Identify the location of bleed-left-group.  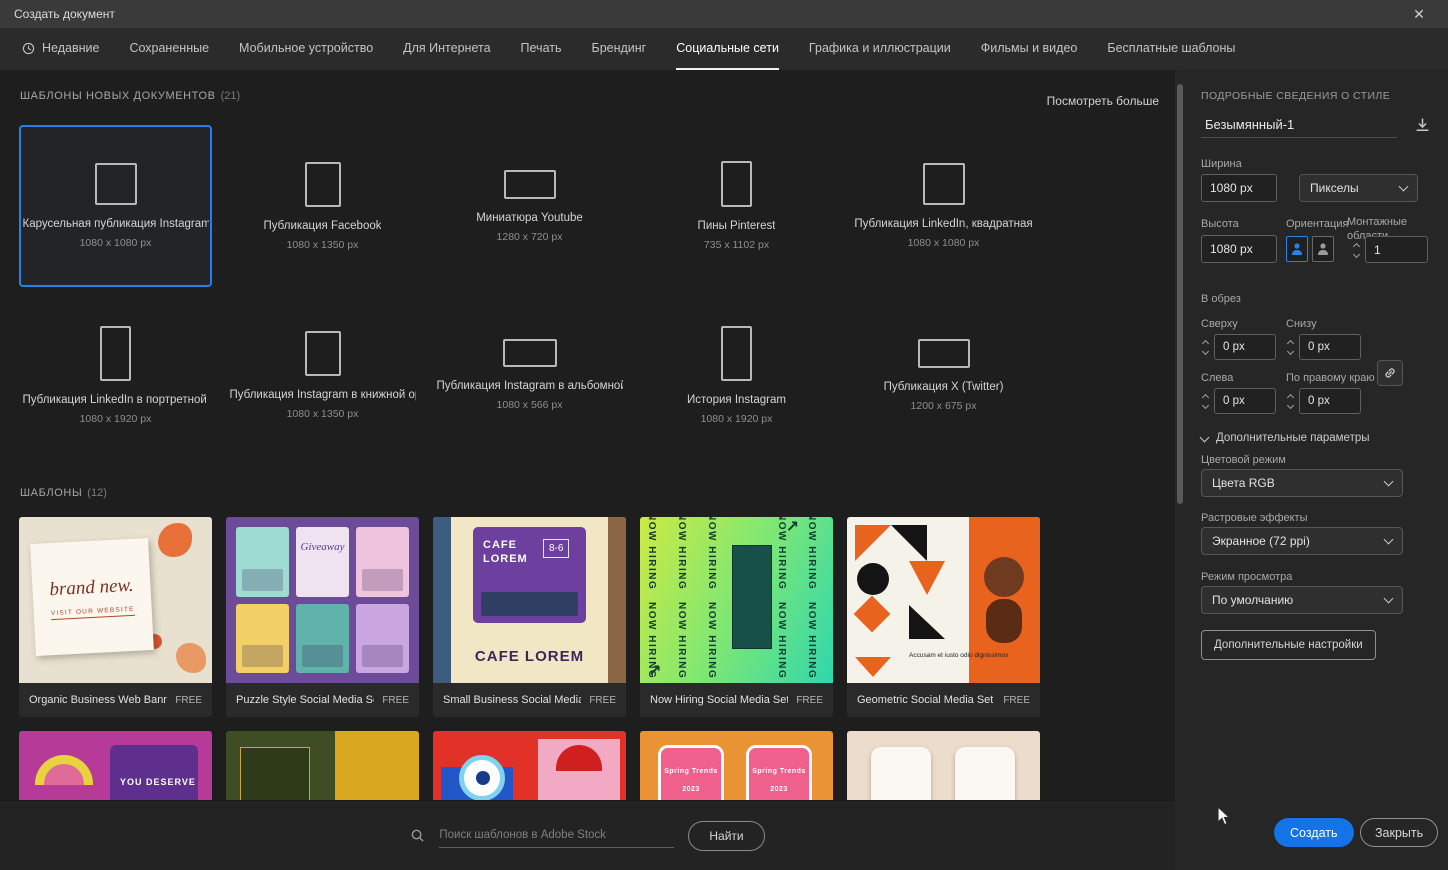
(1237, 401).